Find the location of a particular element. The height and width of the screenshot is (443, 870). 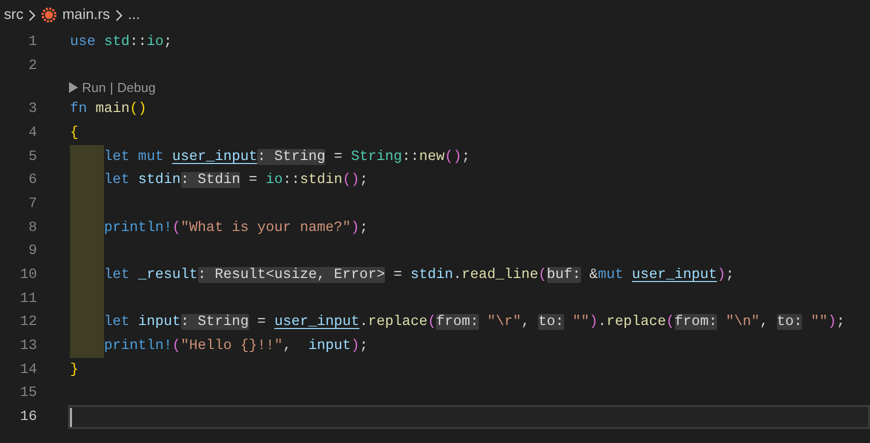

line-number: 1 is located at coordinates (32, 42).